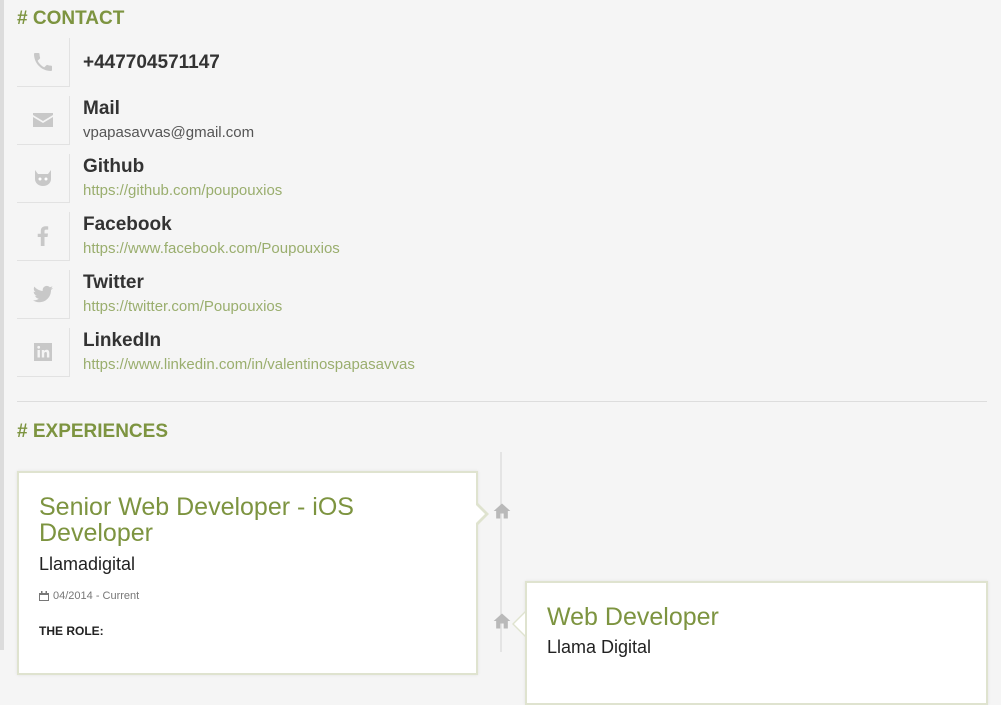  I want to click on job-date-text: 04/2014 - Current, so click(96, 596).